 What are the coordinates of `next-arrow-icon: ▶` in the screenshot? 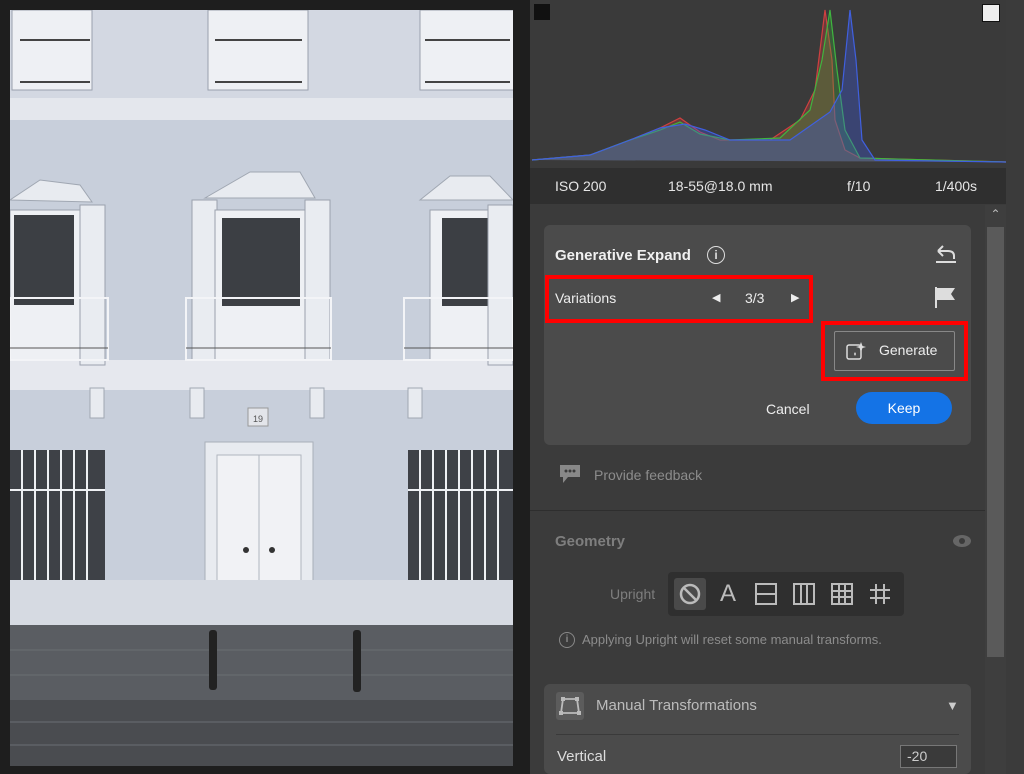 It's located at (796, 298).